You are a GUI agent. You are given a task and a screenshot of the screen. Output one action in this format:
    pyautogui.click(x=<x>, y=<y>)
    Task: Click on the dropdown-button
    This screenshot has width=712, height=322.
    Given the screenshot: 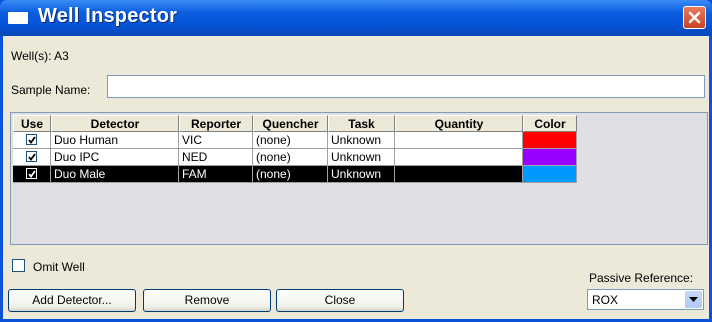 What is the action you would take?
    pyautogui.click(x=693, y=299)
    